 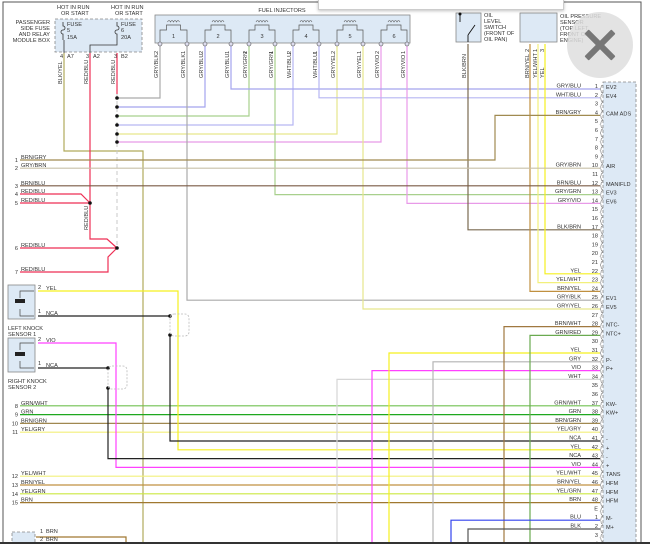 I want to click on wire-label: RED/BLU, so click(x=87, y=72).